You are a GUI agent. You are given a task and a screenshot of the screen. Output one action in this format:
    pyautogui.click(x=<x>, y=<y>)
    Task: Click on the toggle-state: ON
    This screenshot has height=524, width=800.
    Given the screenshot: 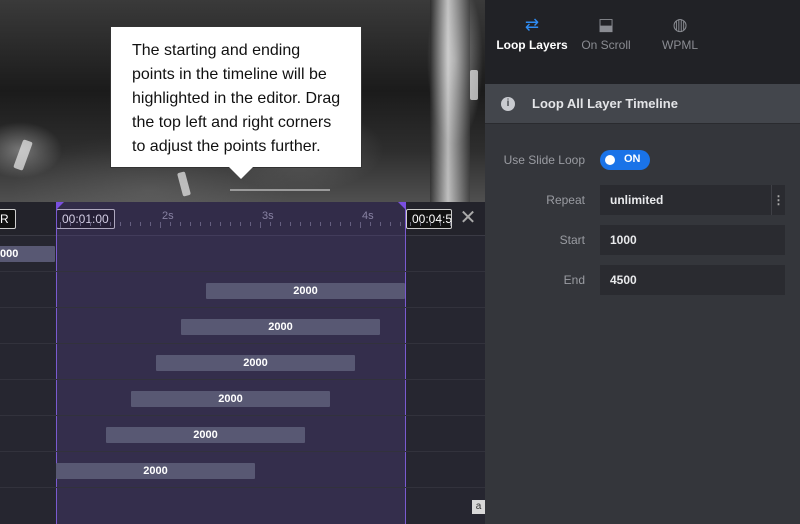 What is the action you would take?
    pyautogui.click(x=632, y=159)
    